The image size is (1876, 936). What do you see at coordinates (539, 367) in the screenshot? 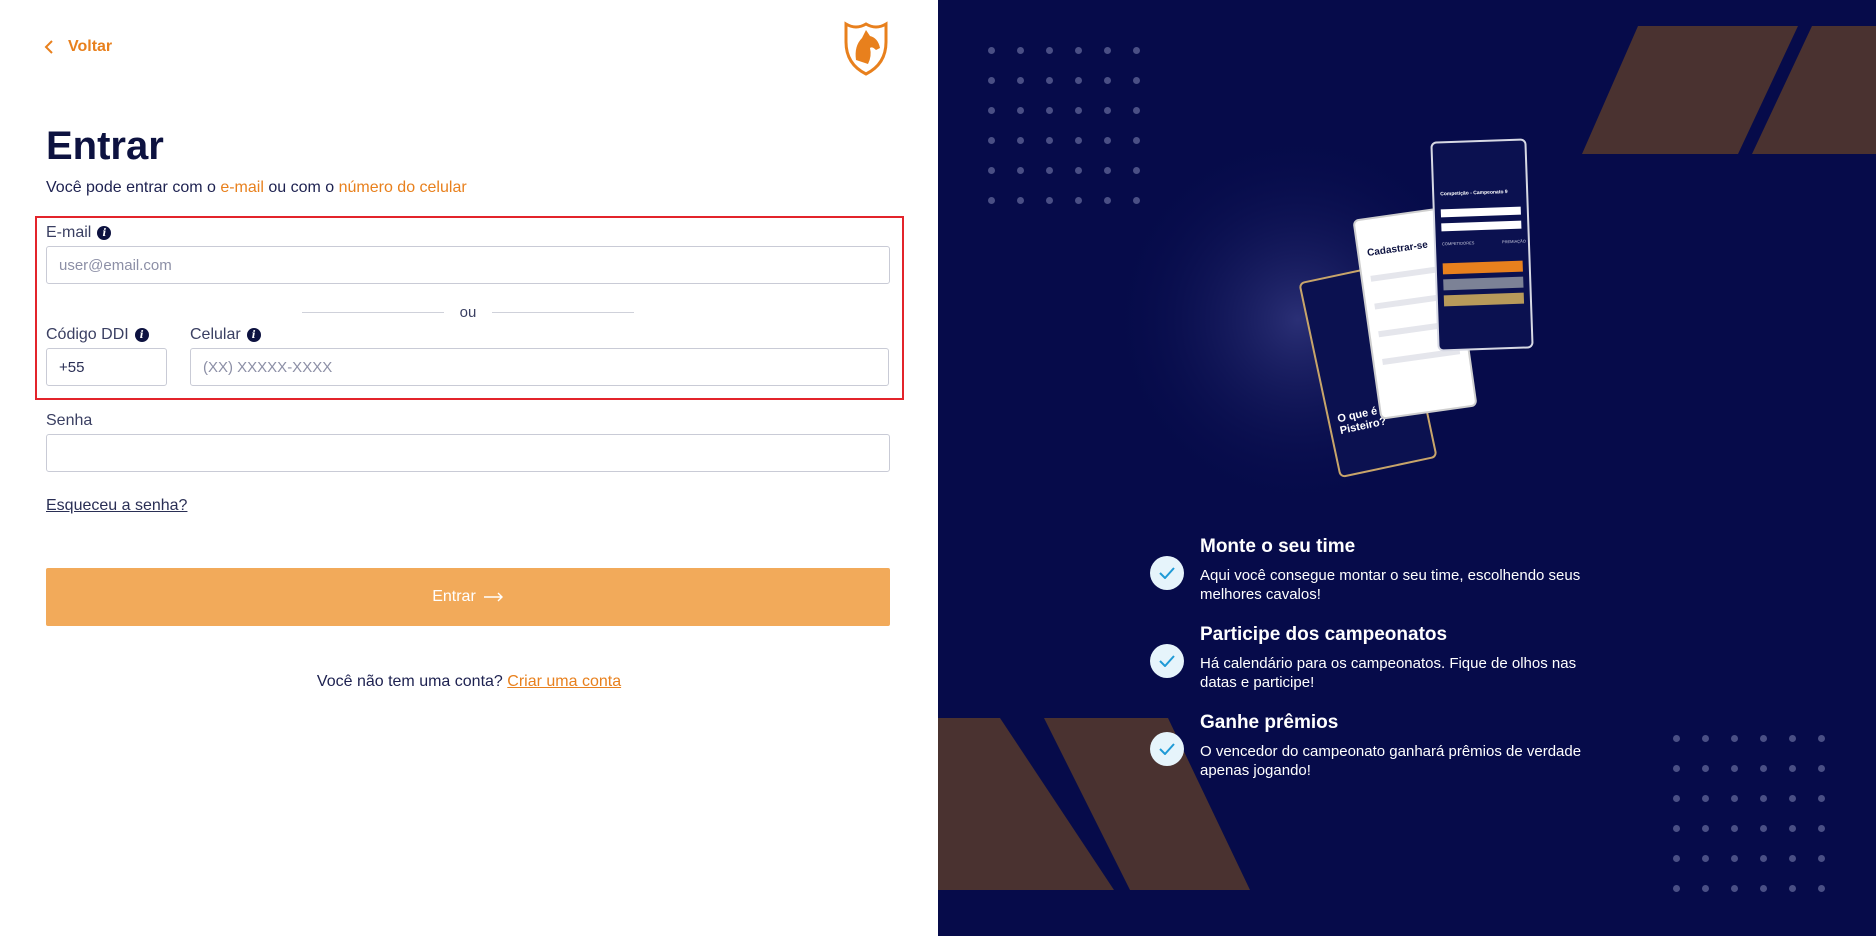
I see `phone-input` at bounding box center [539, 367].